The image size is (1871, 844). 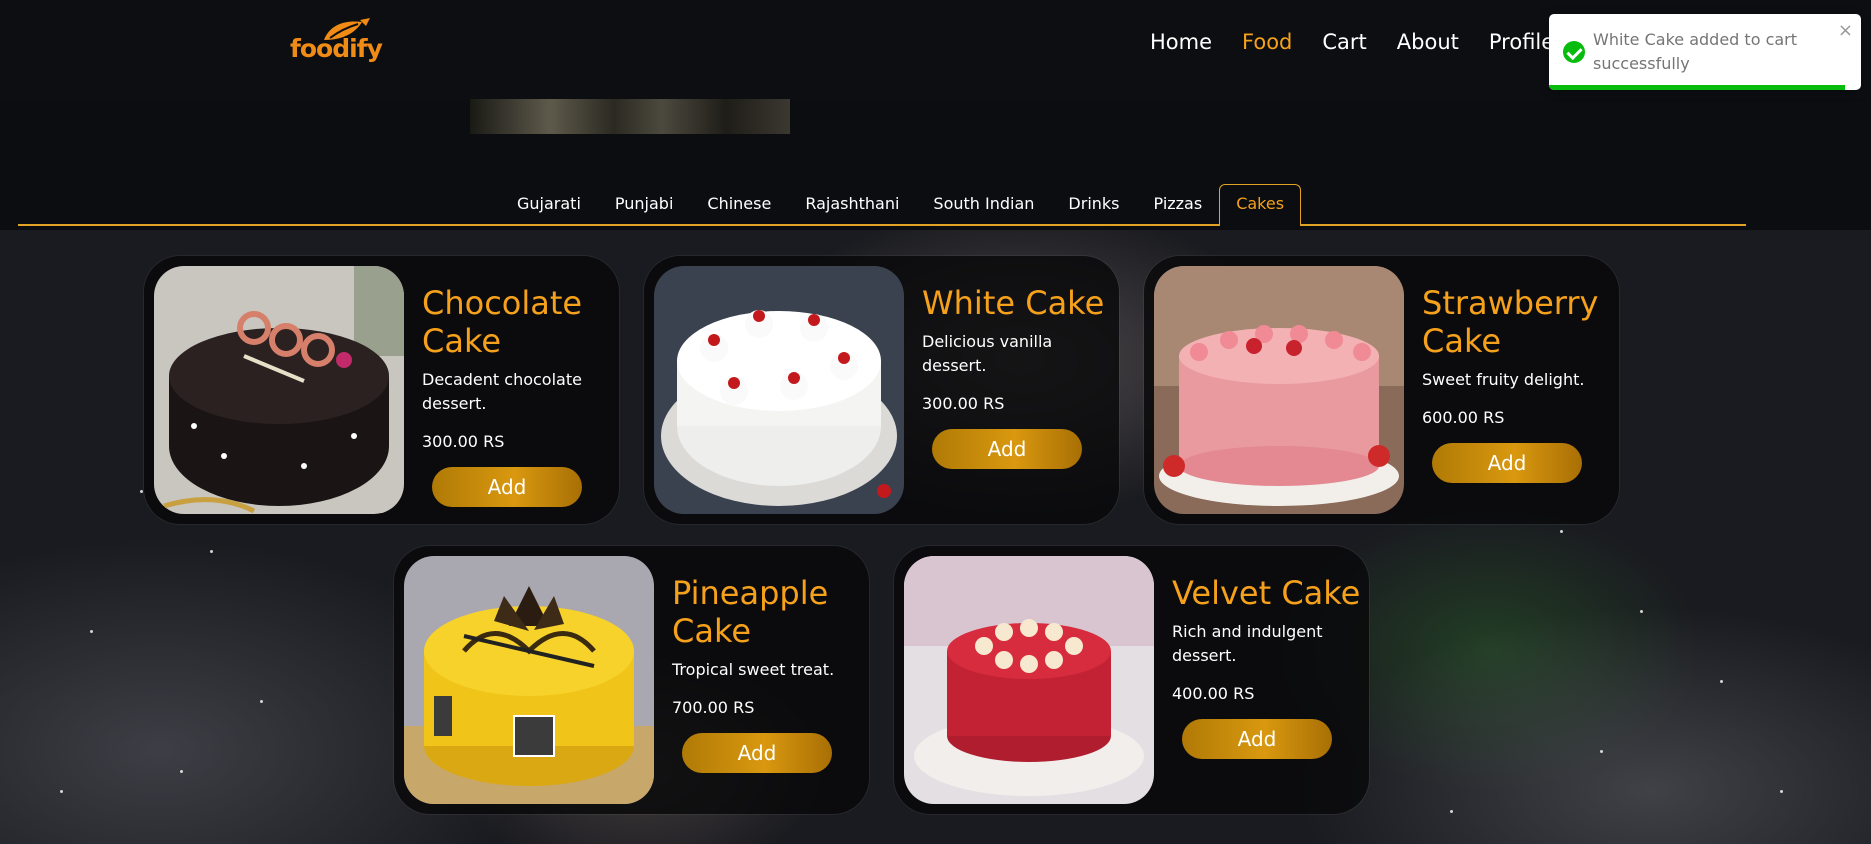 I want to click on check-circle-icon, so click(x=1574, y=52).